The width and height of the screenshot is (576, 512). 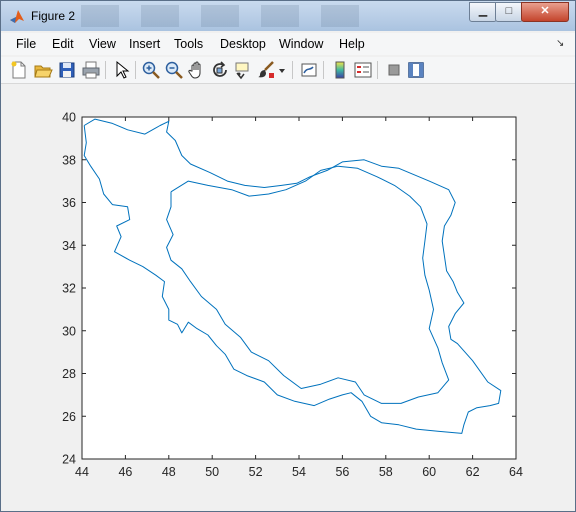 I want to click on menu-help: Help, so click(x=352, y=44).